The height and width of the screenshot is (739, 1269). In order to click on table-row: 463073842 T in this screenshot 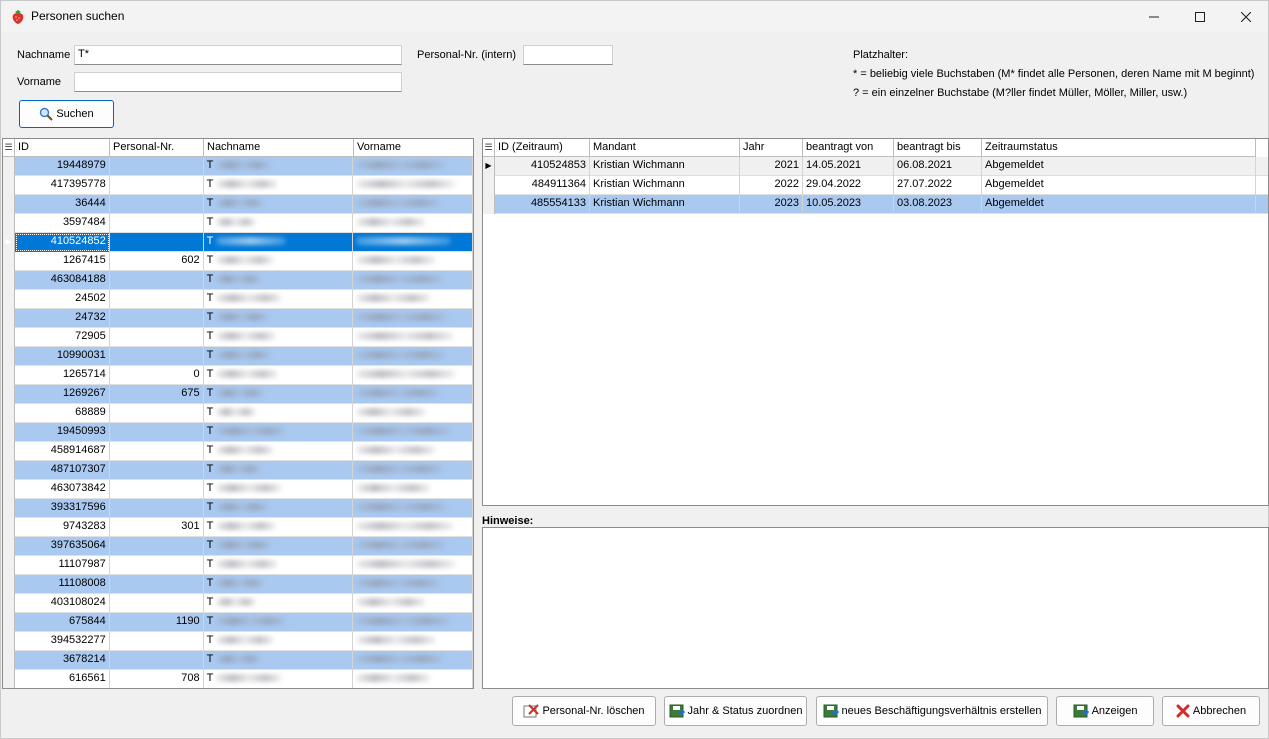, I will do `click(238, 489)`.